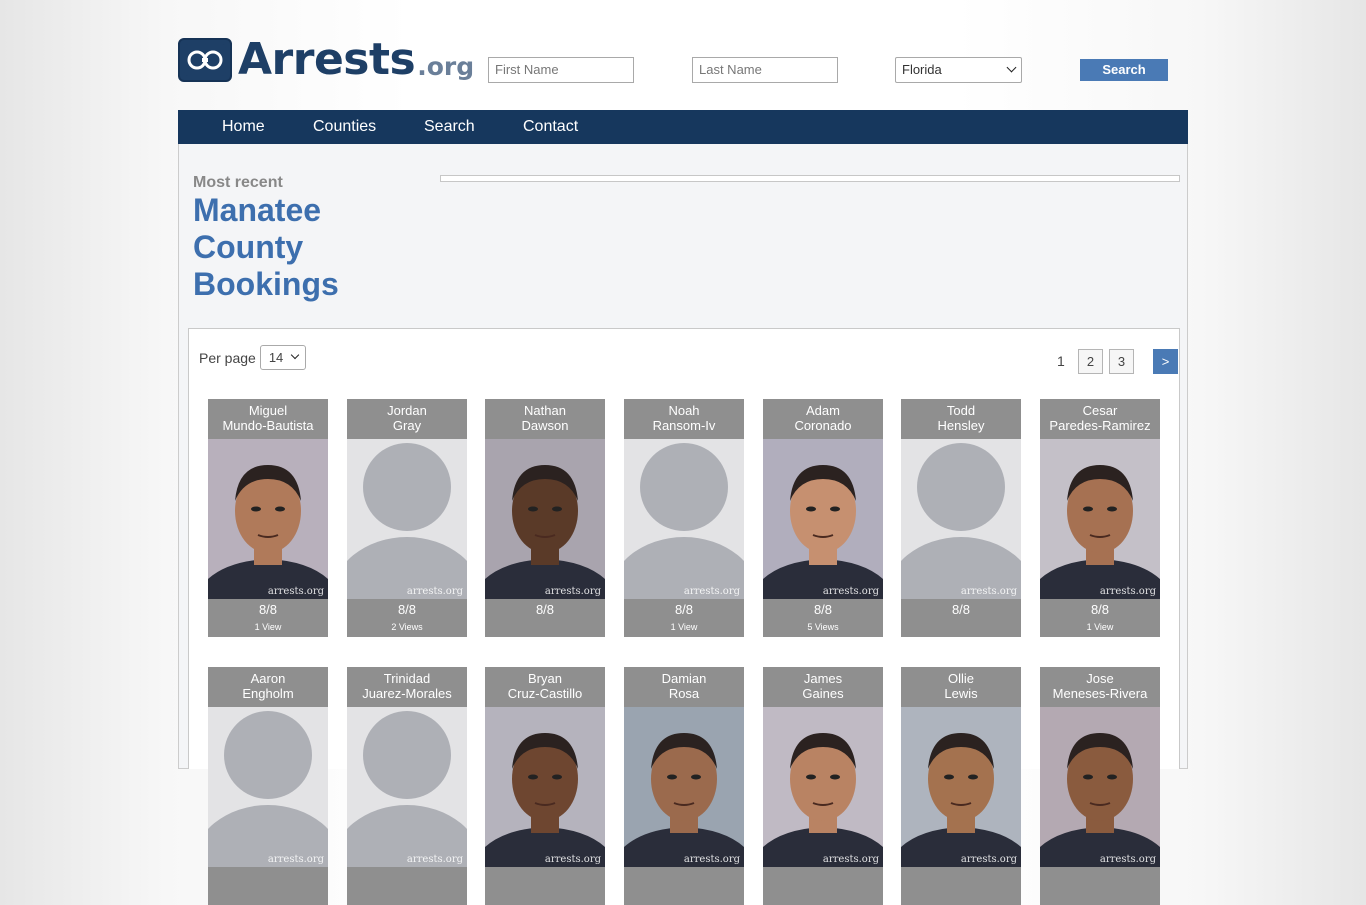  What do you see at coordinates (1121, 361) in the screenshot?
I see `pagination-page-3: 3` at bounding box center [1121, 361].